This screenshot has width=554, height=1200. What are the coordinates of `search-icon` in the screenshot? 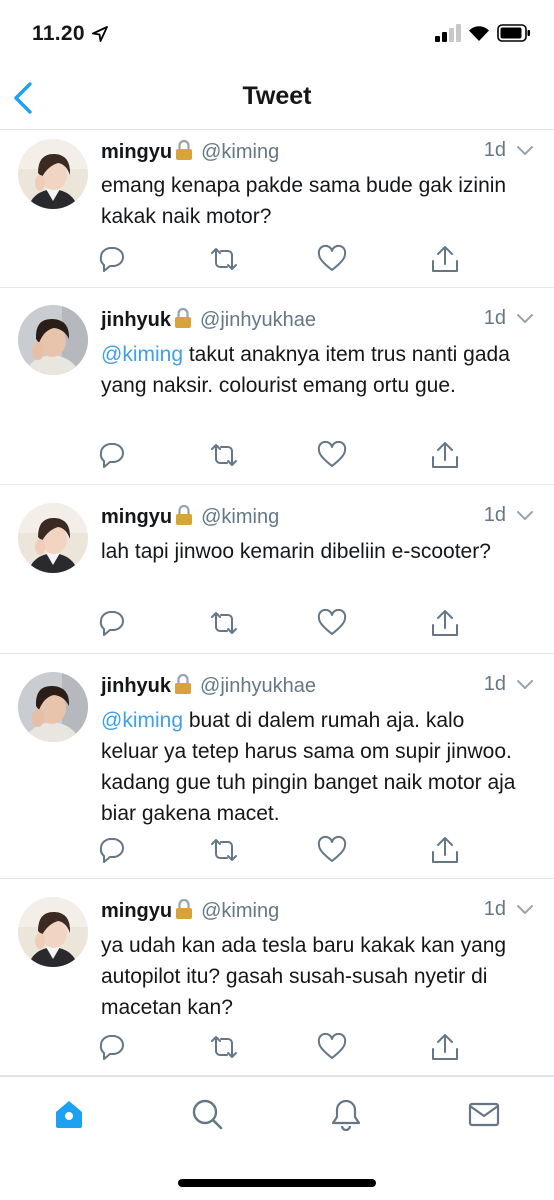 It's located at (207, 1114).